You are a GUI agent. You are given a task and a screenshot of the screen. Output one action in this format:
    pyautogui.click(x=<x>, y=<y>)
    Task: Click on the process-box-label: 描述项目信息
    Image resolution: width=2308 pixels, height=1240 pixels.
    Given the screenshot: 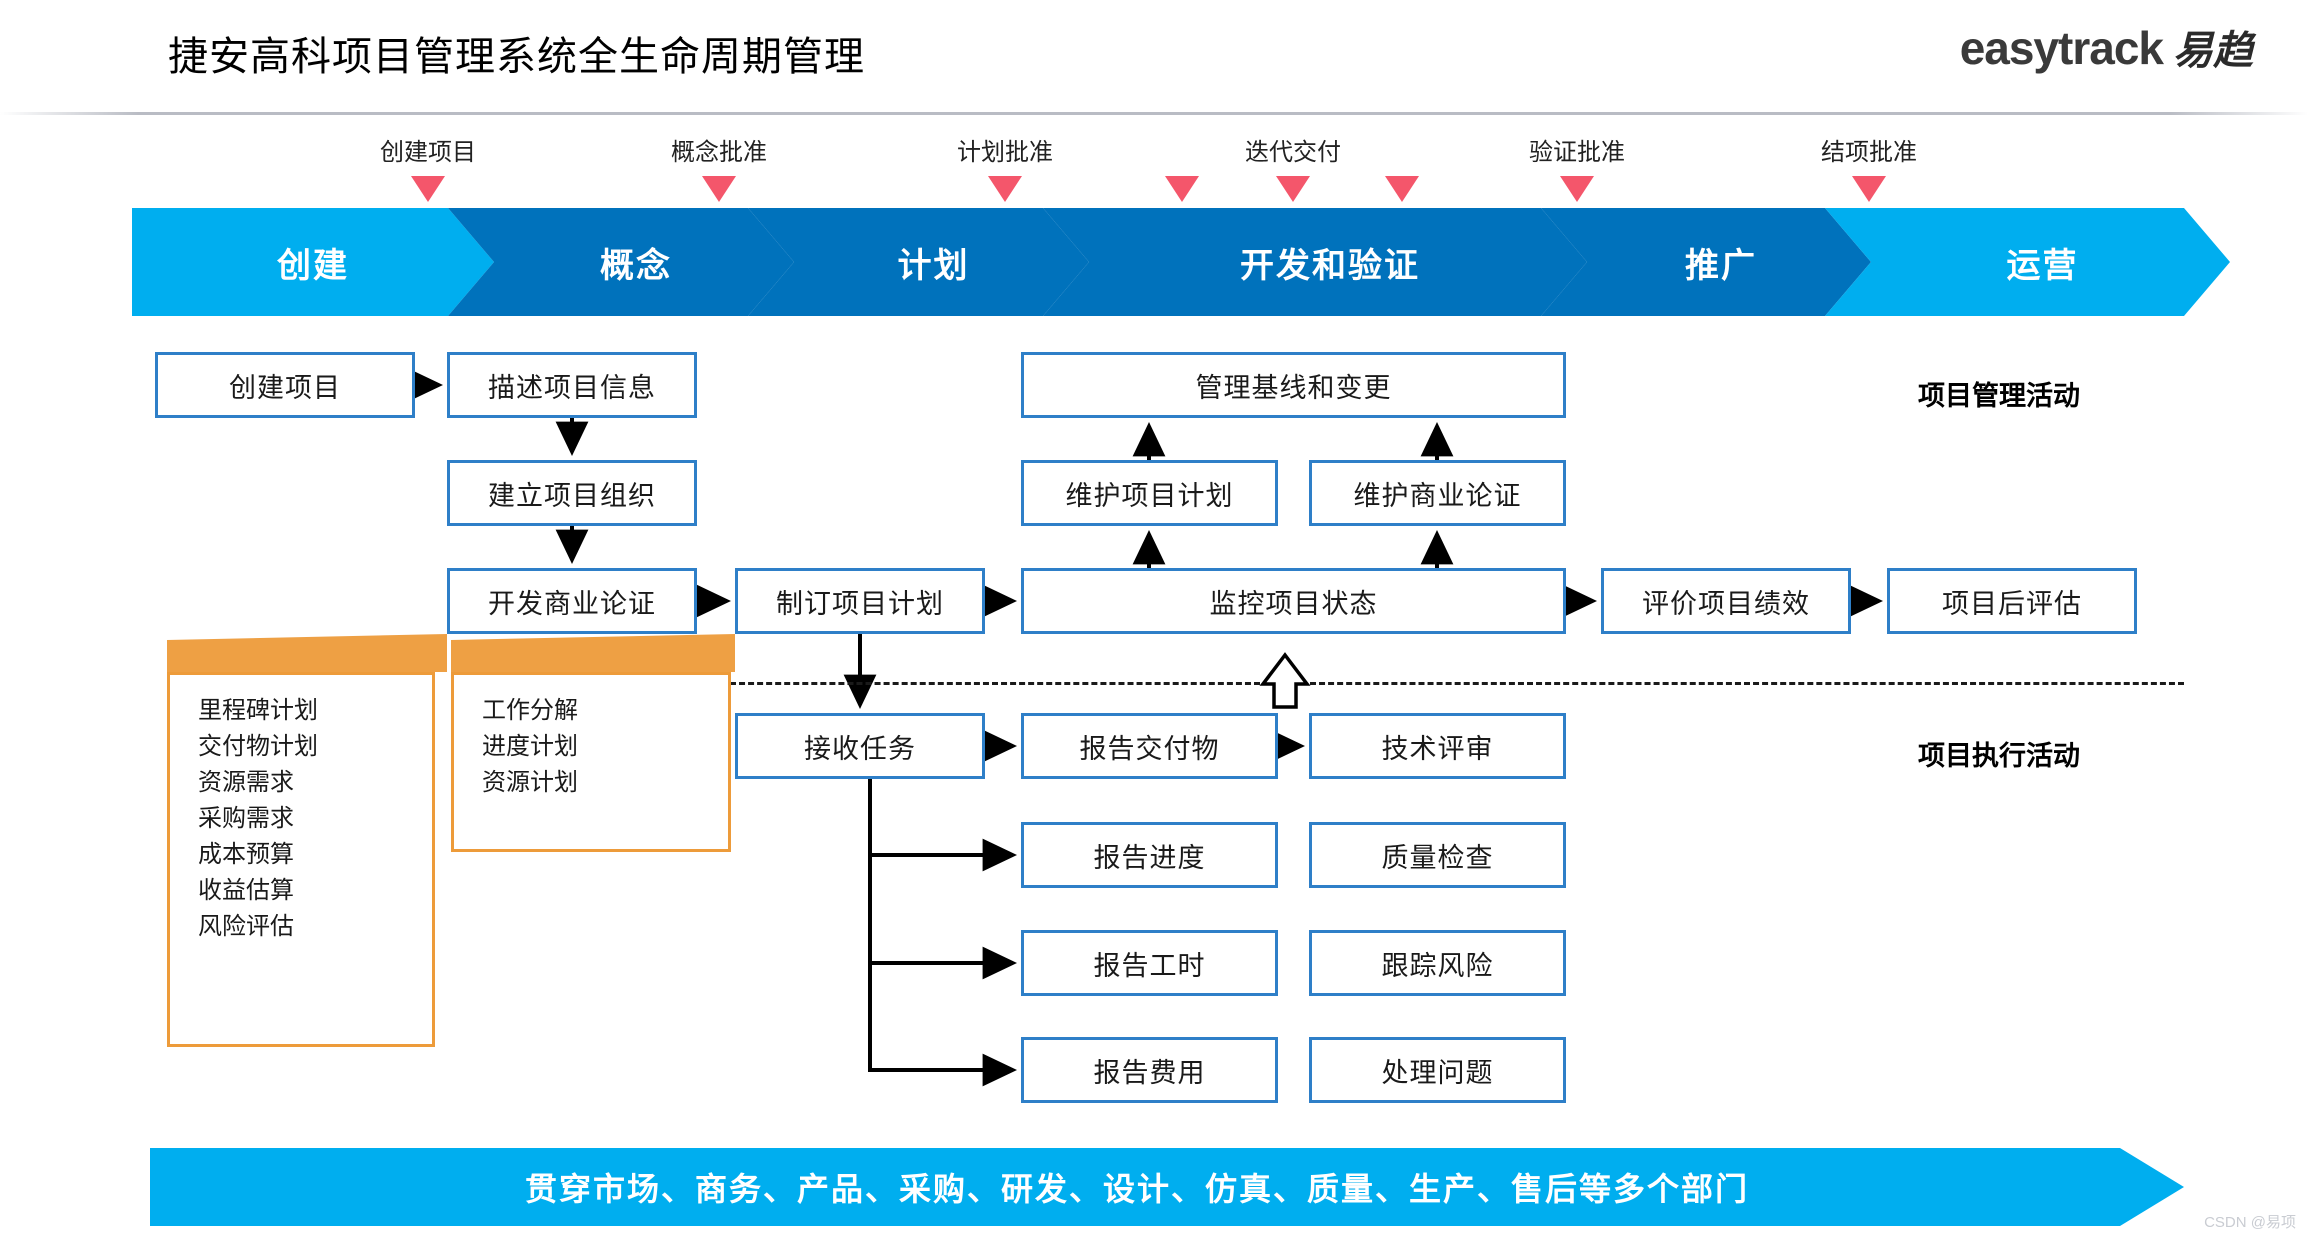 What is the action you would take?
    pyautogui.click(x=572, y=387)
    